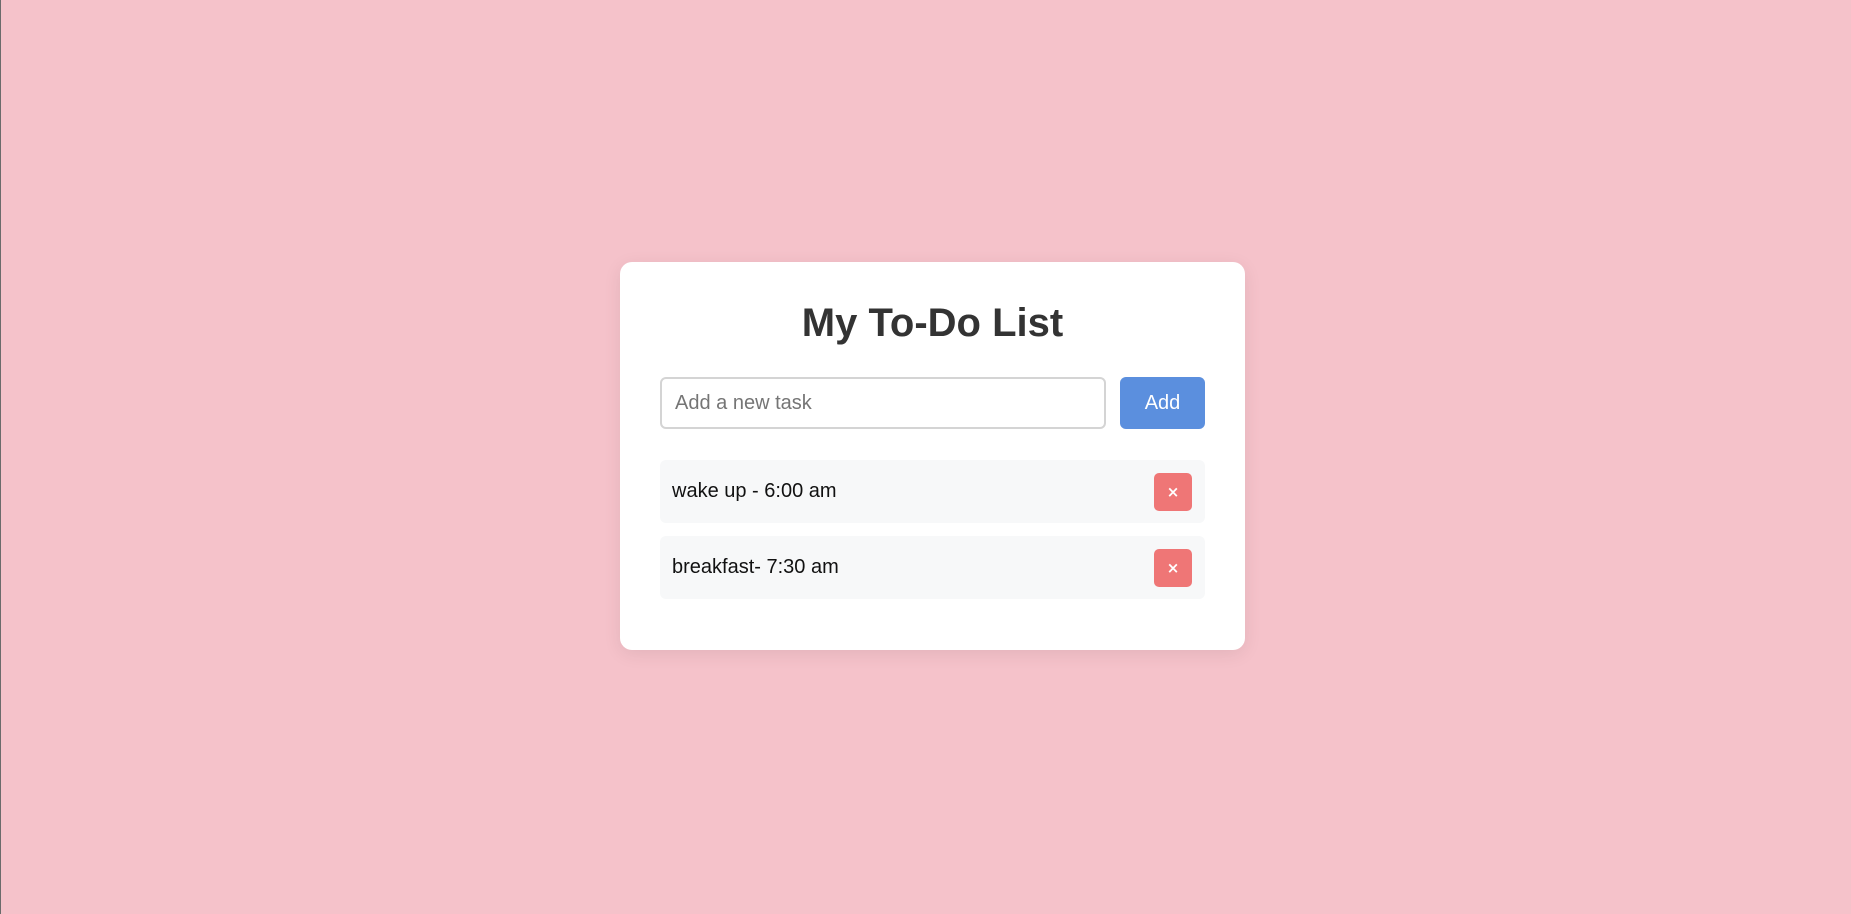 This screenshot has height=914, width=1851. I want to click on task-list: wake up - 6:00 am × breakfast- 7:30 am ×, so click(932, 529).